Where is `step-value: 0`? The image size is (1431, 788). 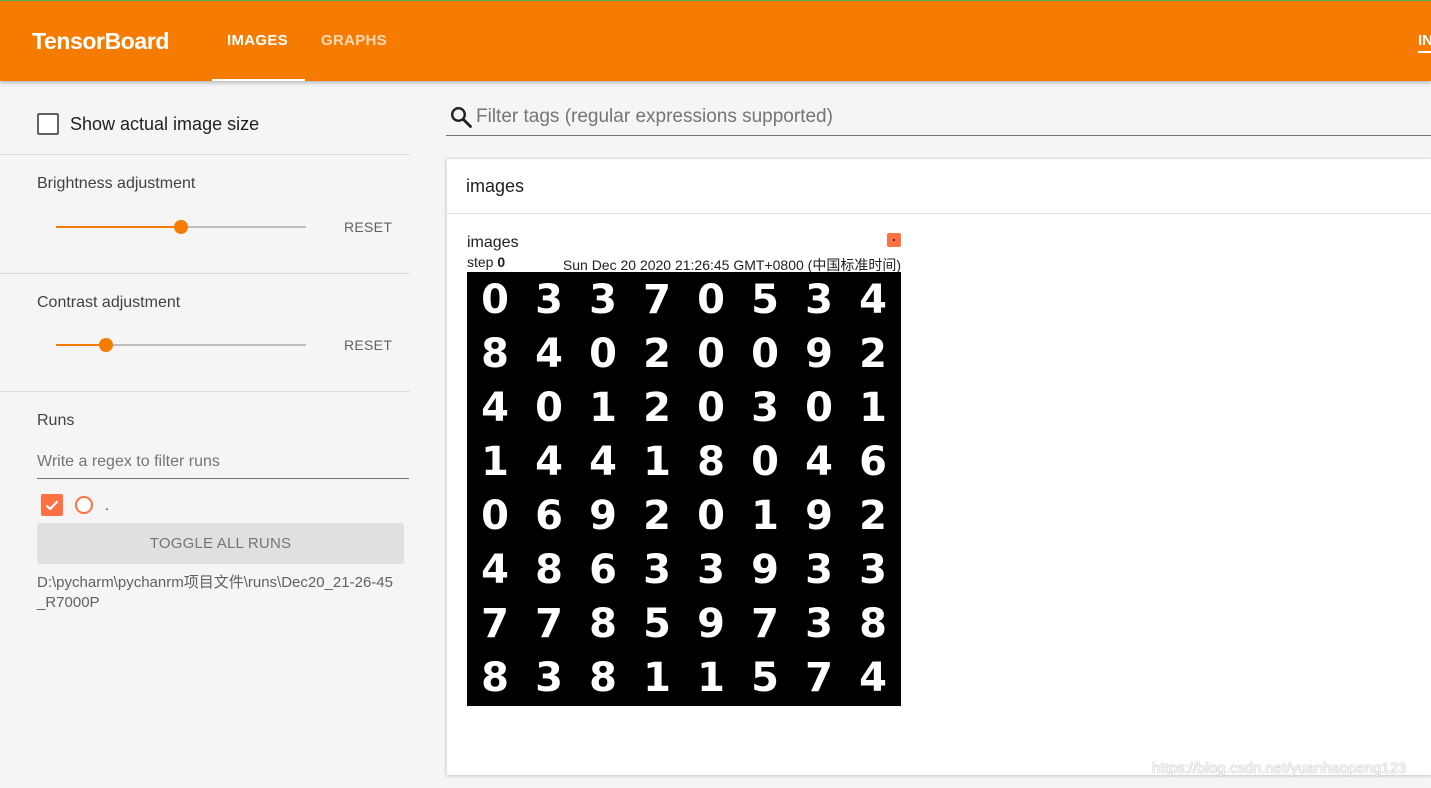
step-value: 0 is located at coordinates (501, 262).